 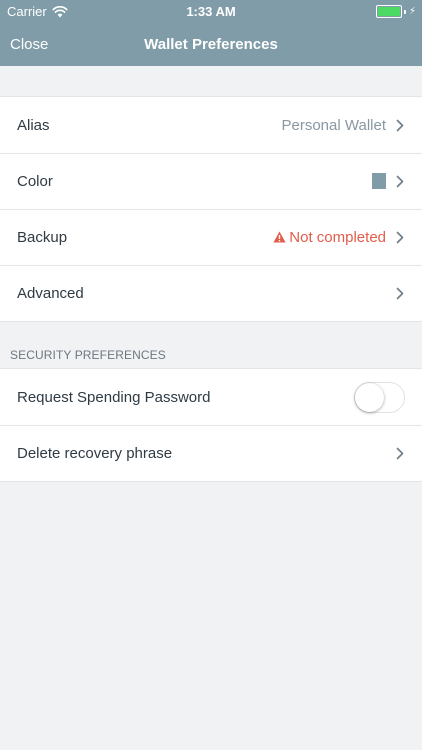 I want to click on toggle-knob, so click(x=369, y=397).